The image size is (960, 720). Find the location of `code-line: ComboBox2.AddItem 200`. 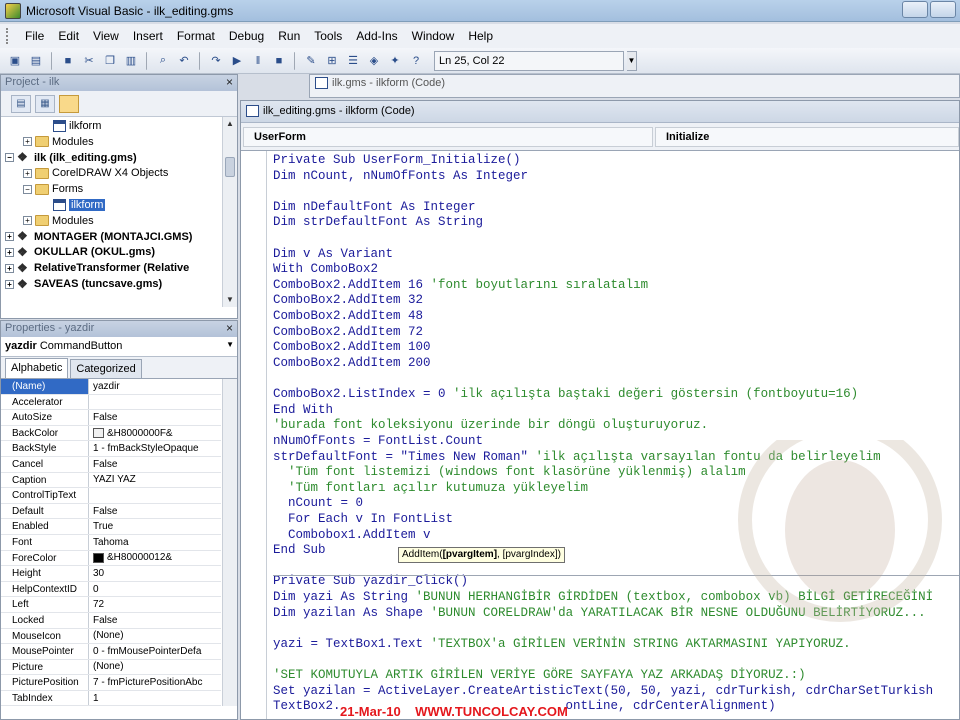

code-line: ComboBox2.AddItem 200 is located at coordinates (616, 364).